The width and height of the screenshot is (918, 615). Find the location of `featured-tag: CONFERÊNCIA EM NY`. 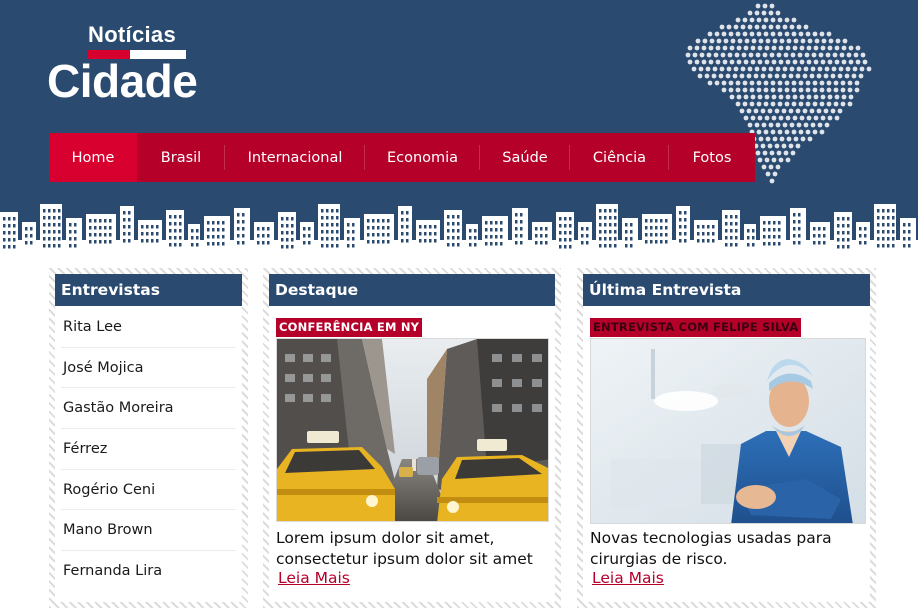

featured-tag: CONFERÊNCIA EM NY is located at coordinates (349, 327).